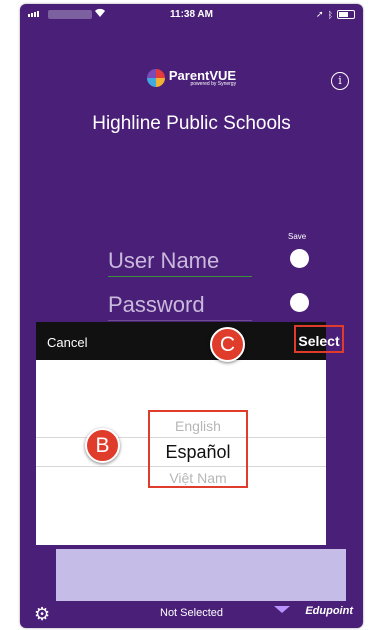 This screenshot has width=374, height=630. Describe the element at coordinates (201, 575) in the screenshot. I see `picker-footer` at that location.